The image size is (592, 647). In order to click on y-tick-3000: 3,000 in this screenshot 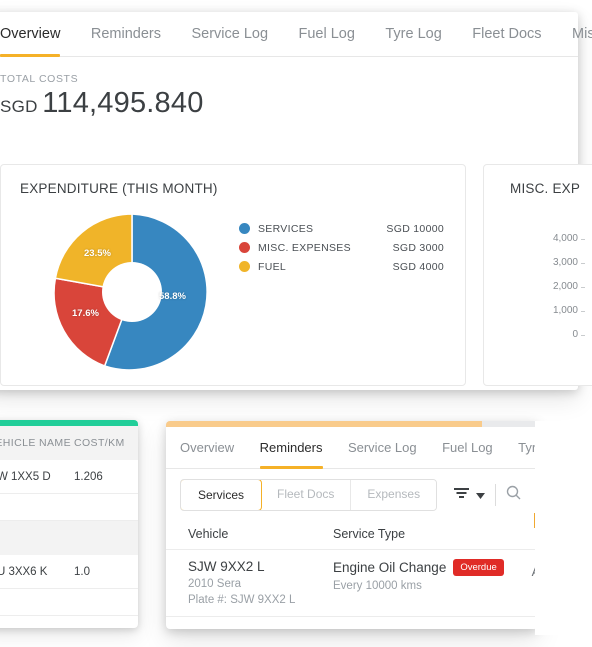, I will do `click(534, 263)`.